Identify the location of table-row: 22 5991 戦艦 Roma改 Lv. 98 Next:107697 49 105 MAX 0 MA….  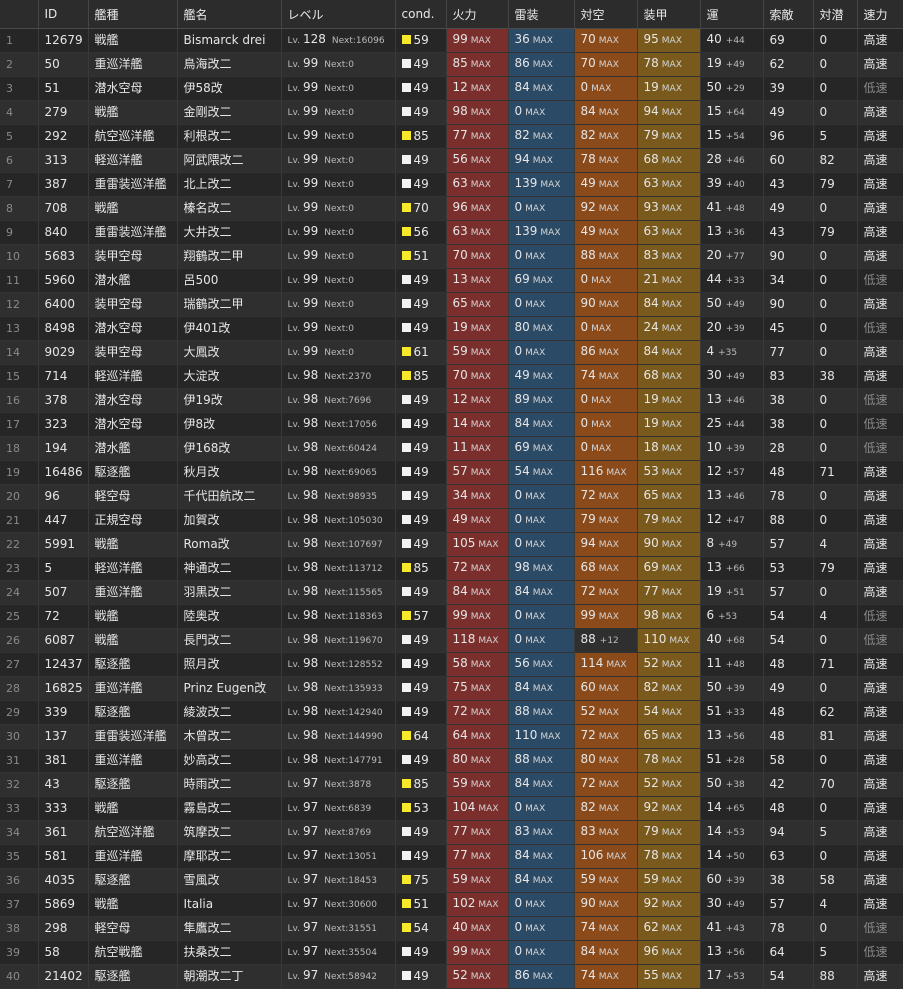
(451, 544).